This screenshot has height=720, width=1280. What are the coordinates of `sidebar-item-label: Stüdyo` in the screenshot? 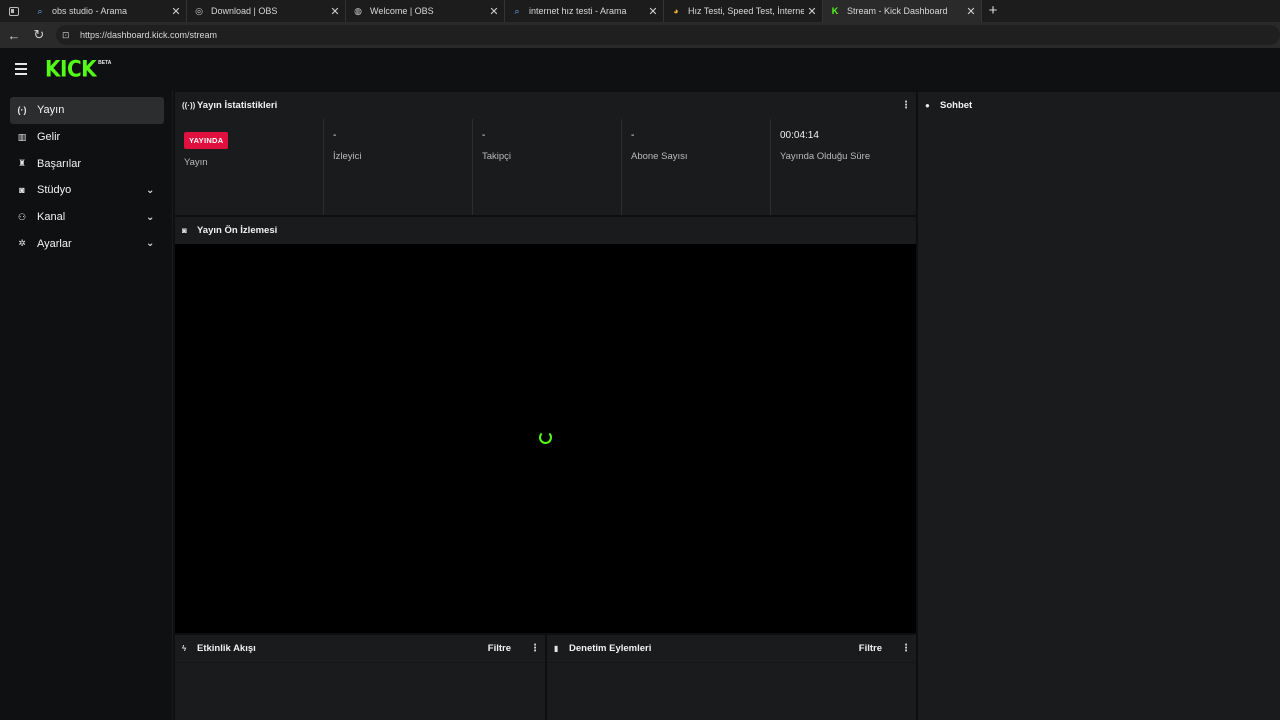 It's located at (54, 190).